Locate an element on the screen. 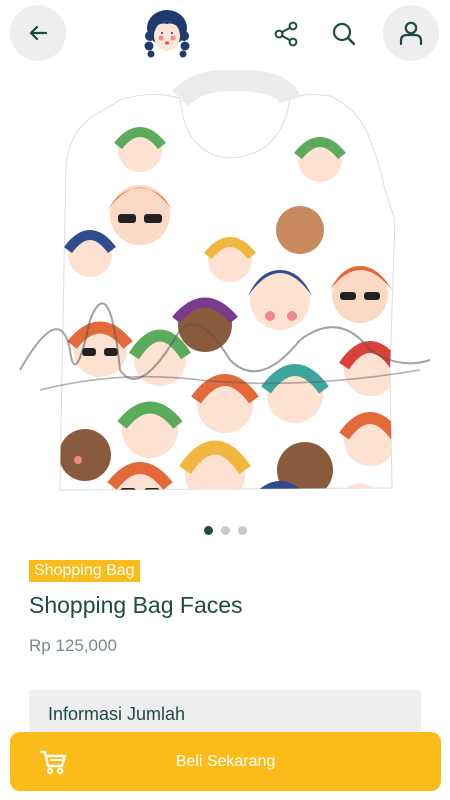 This screenshot has height=800, width=450. search-button is located at coordinates (344, 34).